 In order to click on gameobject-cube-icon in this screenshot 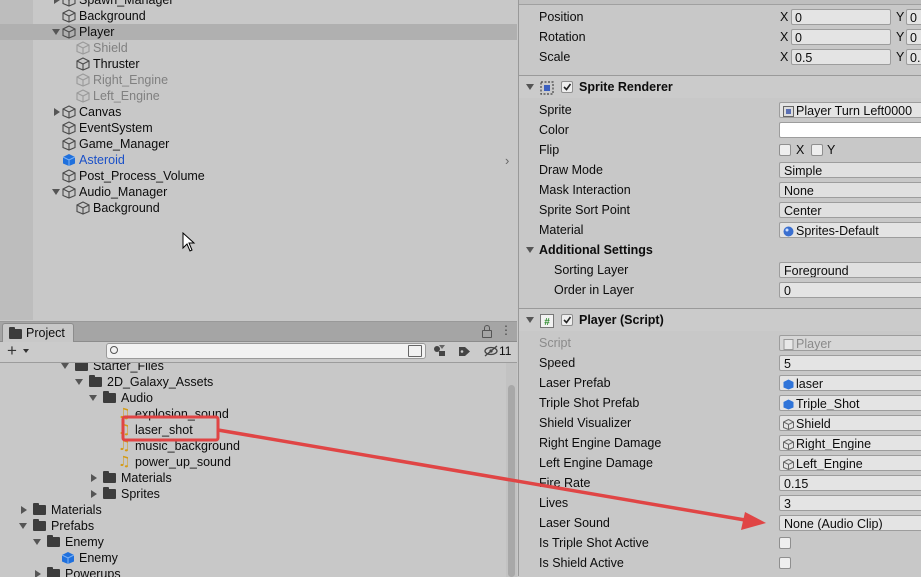, I will do `click(69, 128)`.